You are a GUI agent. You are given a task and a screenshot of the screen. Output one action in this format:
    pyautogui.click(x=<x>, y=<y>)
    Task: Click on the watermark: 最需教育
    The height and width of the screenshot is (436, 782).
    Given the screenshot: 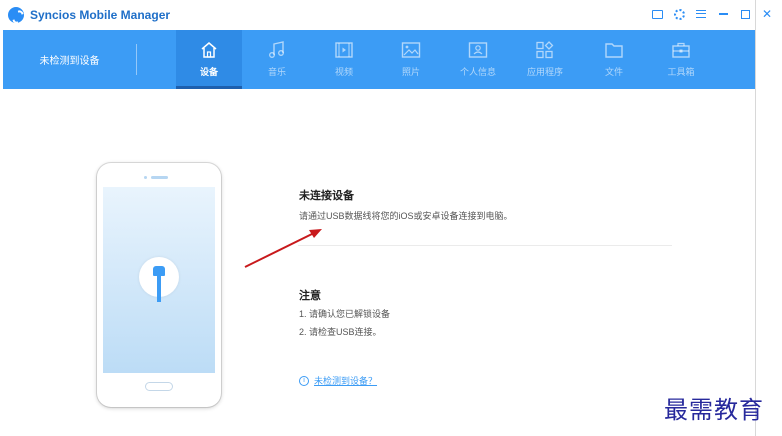 What is the action you would take?
    pyautogui.click(x=714, y=410)
    